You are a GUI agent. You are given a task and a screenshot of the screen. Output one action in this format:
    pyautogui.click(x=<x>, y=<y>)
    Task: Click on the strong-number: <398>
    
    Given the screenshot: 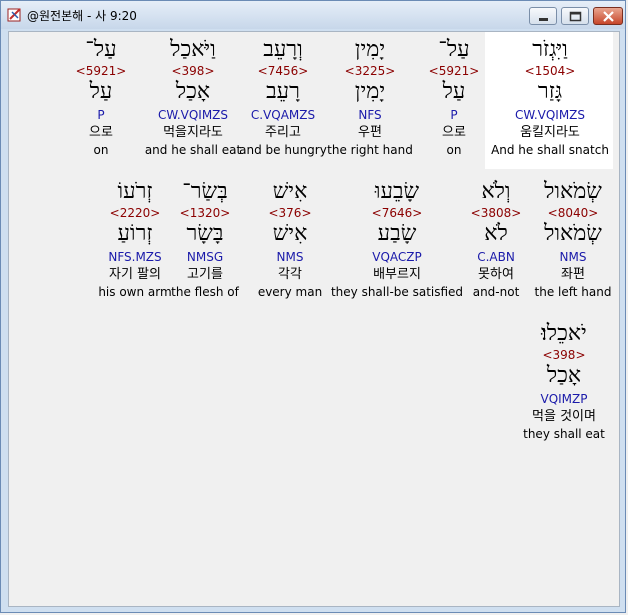 What is the action you would take?
    pyautogui.click(x=564, y=355)
    